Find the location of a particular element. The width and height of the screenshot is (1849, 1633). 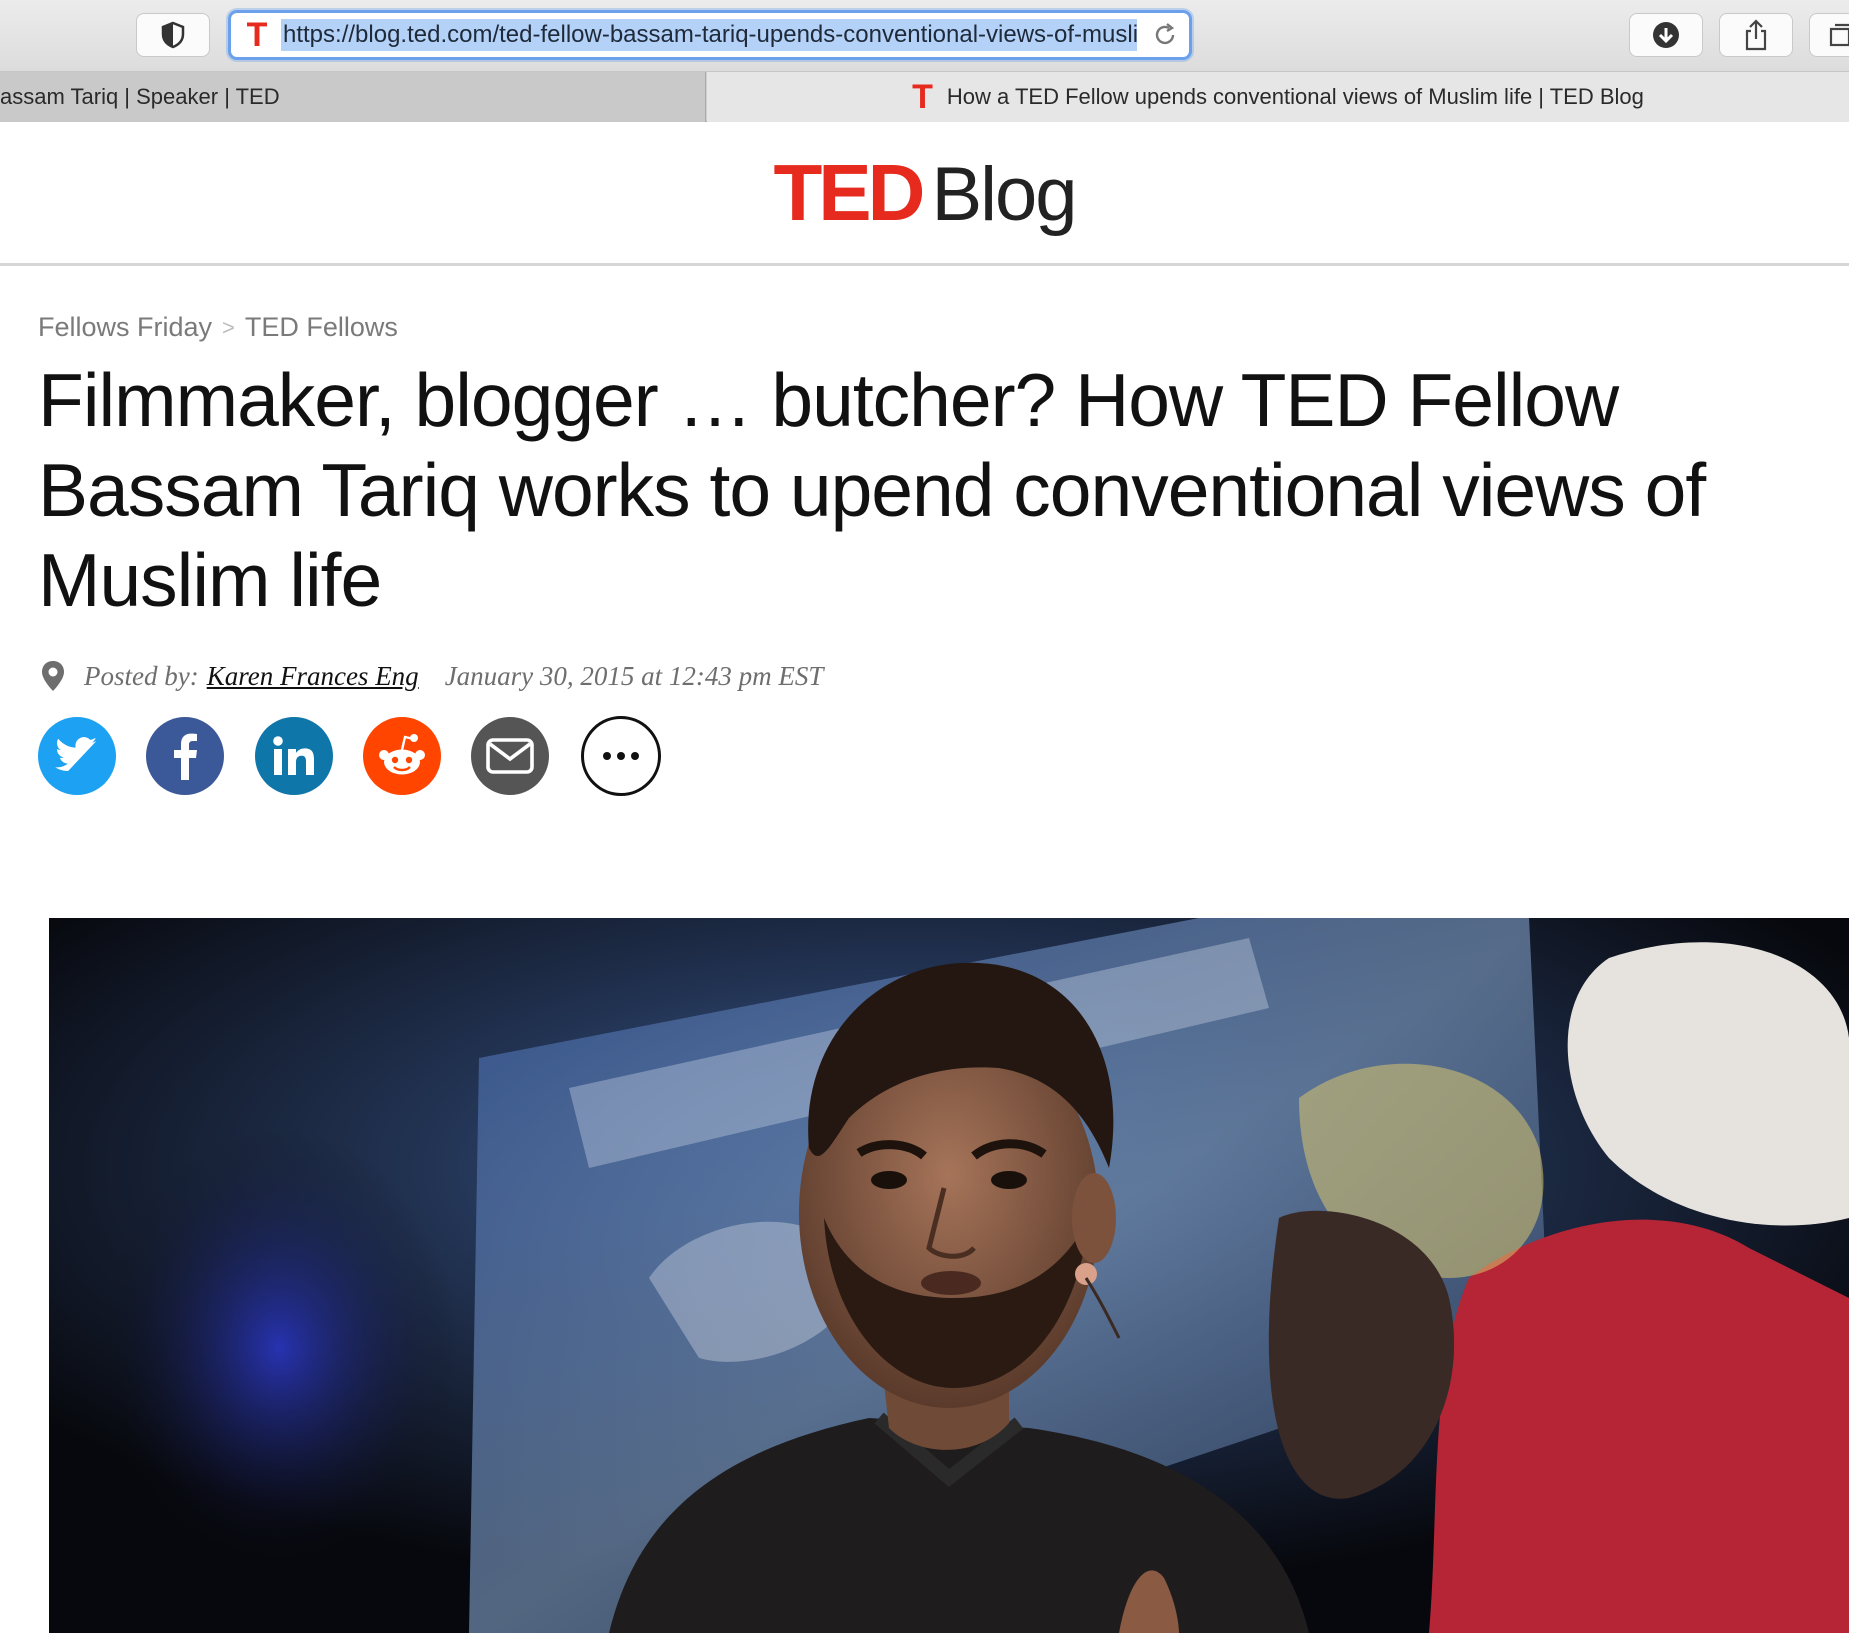

download-icon is located at coordinates (1666, 35).